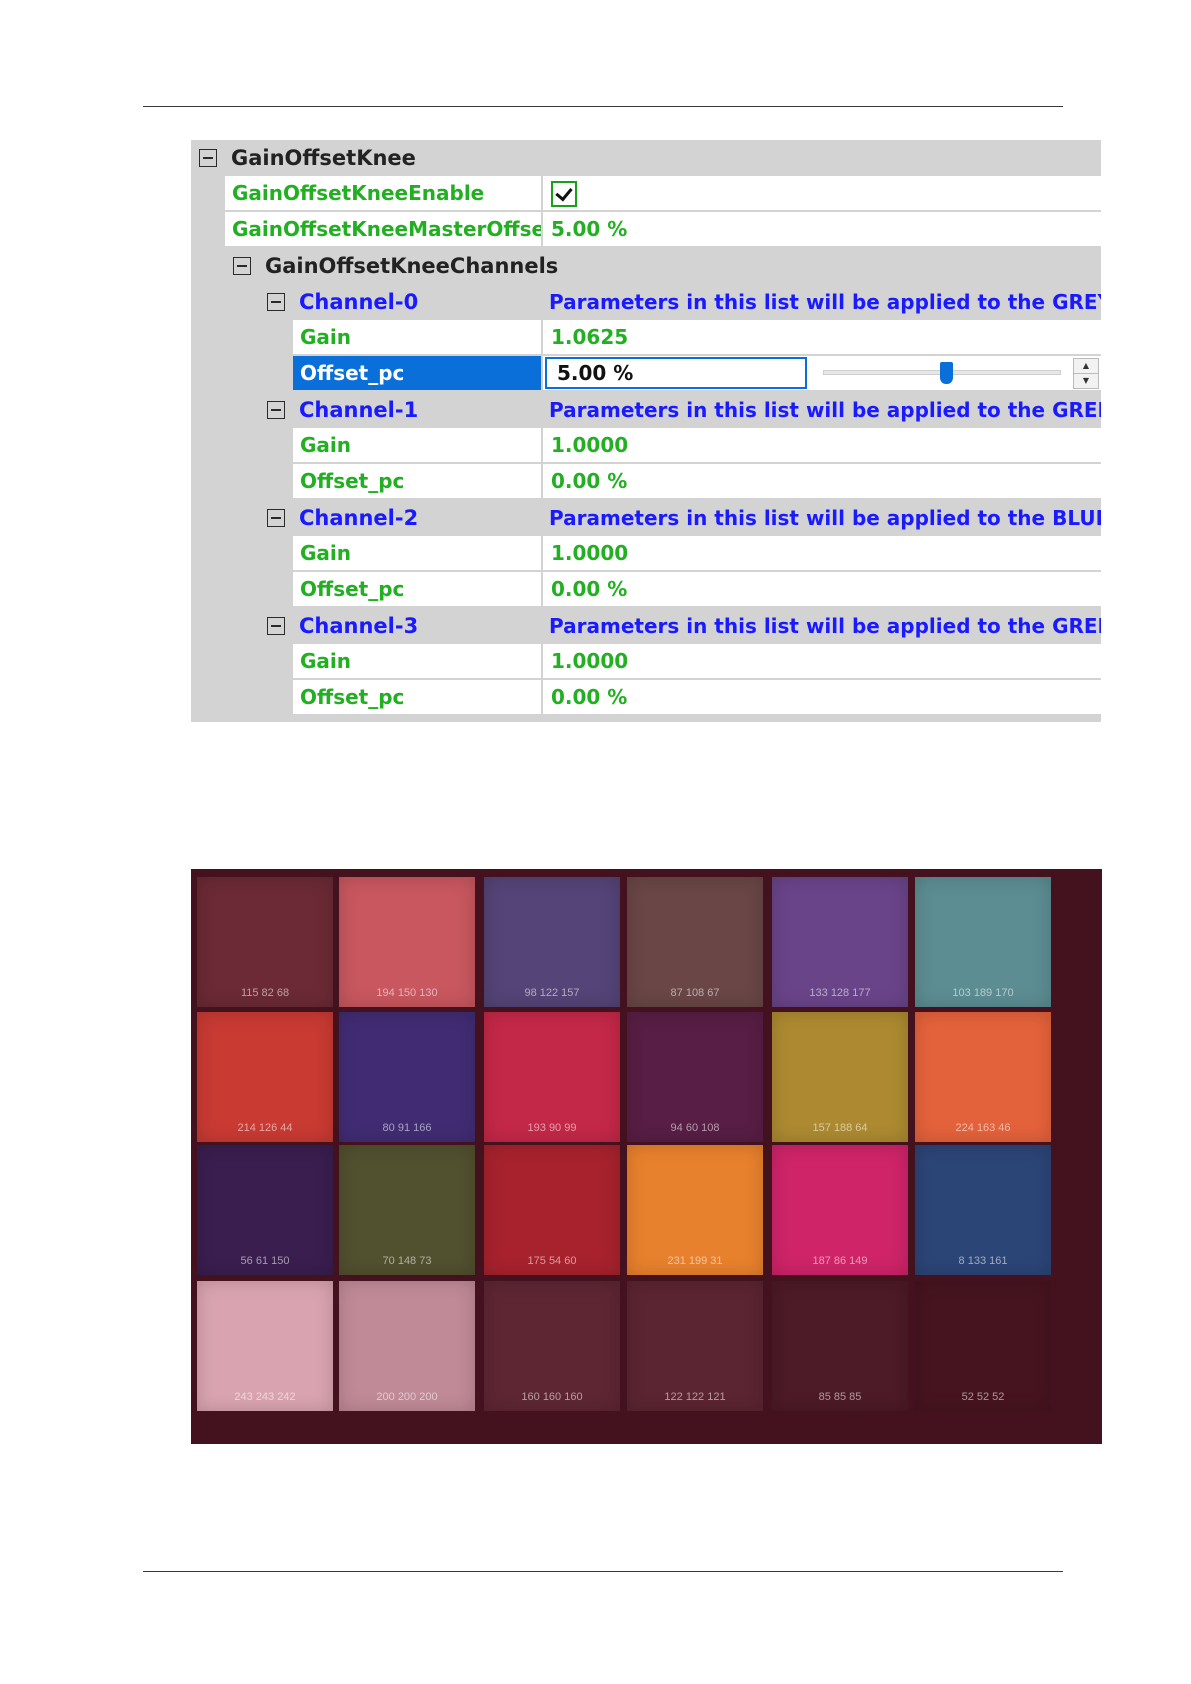 The width and height of the screenshot is (1191, 1684). What do you see at coordinates (265, 1346) in the screenshot?
I see `color-patch: 243 243 242` at bounding box center [265, 1346].